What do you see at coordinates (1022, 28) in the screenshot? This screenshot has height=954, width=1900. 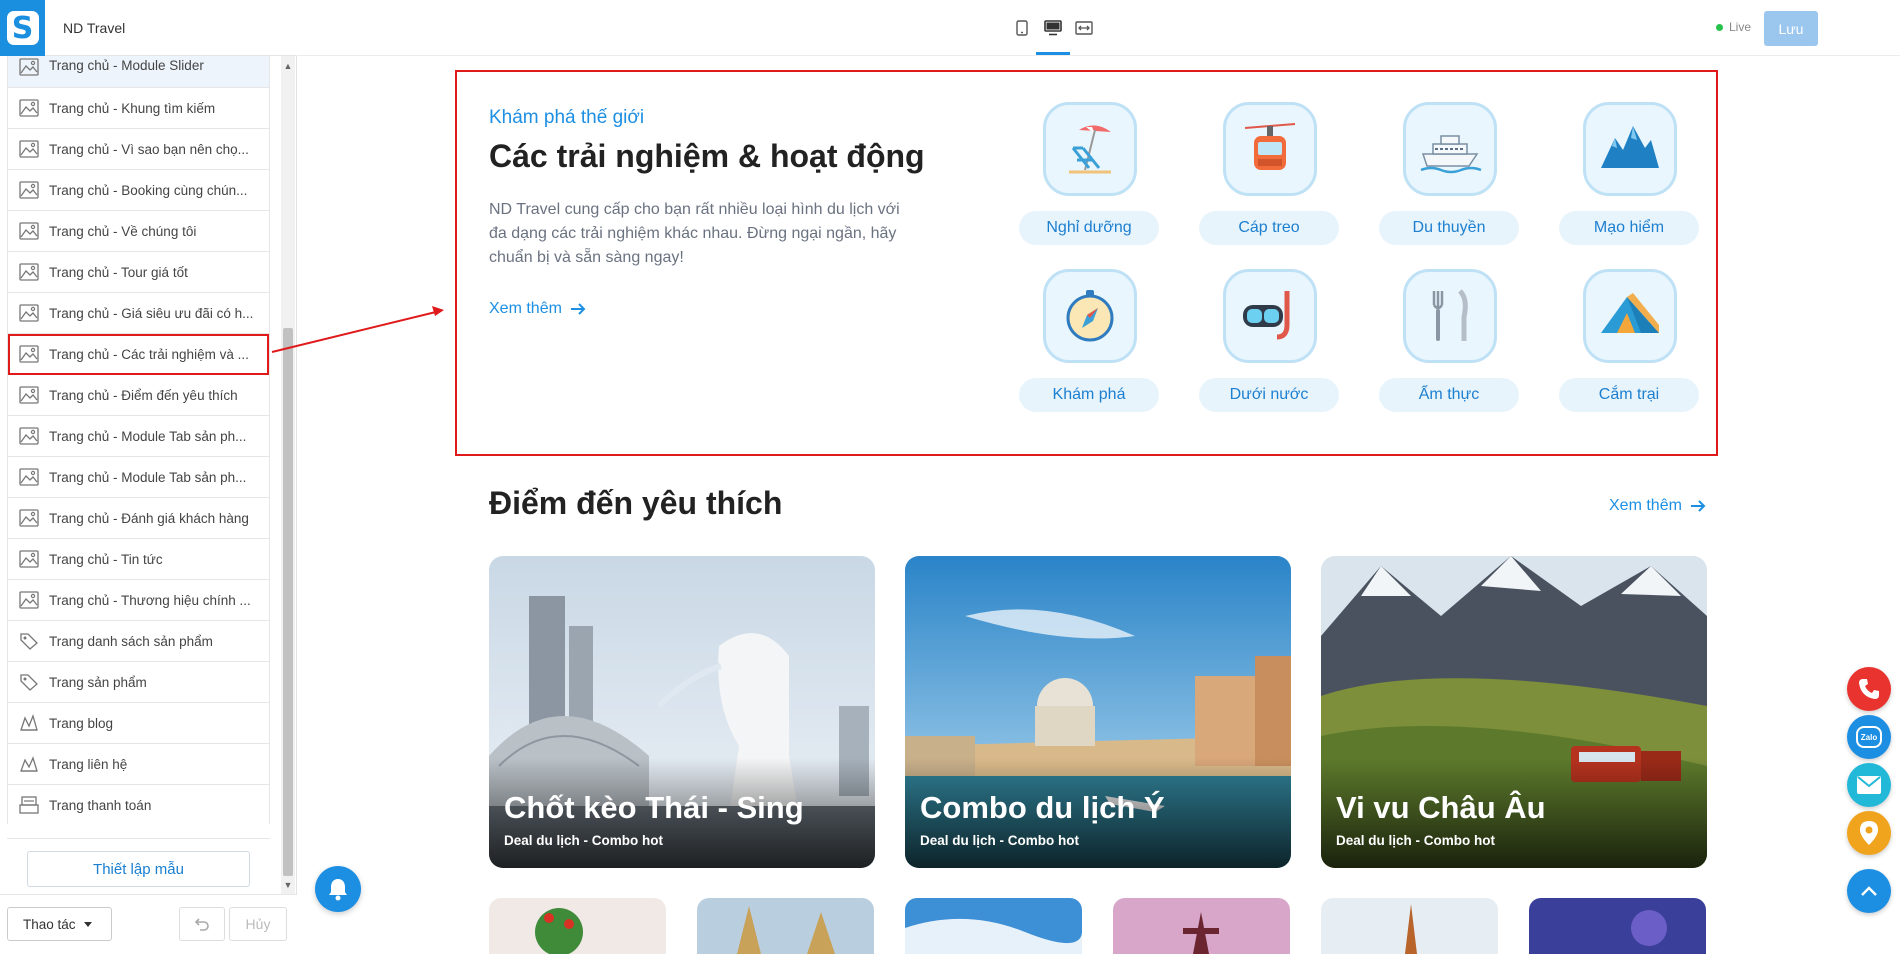 I see `mobile-icon` at bounding box center [1022, 28].